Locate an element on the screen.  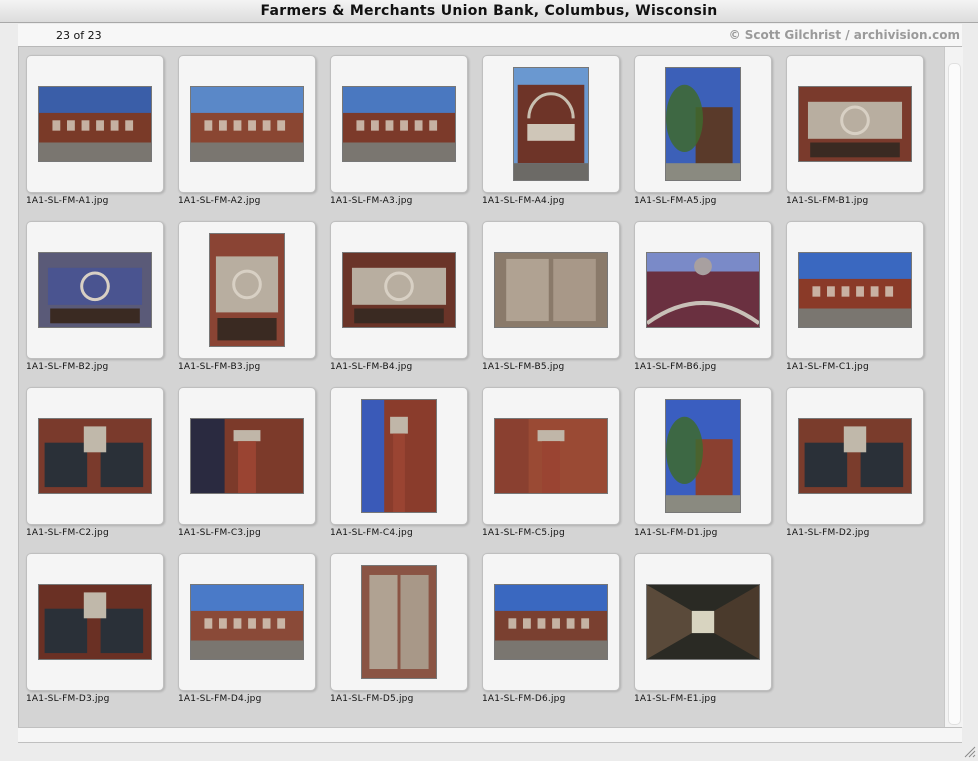
thumbnail-filename: 1A1-SL-FM-B2.jpg is located at coordinates (67, 367).